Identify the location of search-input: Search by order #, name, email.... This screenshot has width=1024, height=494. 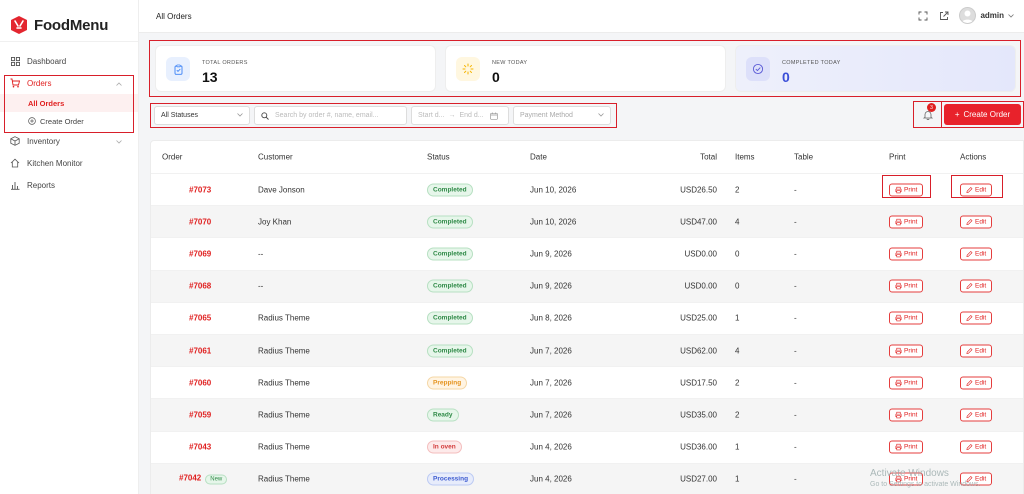
(330, 115).